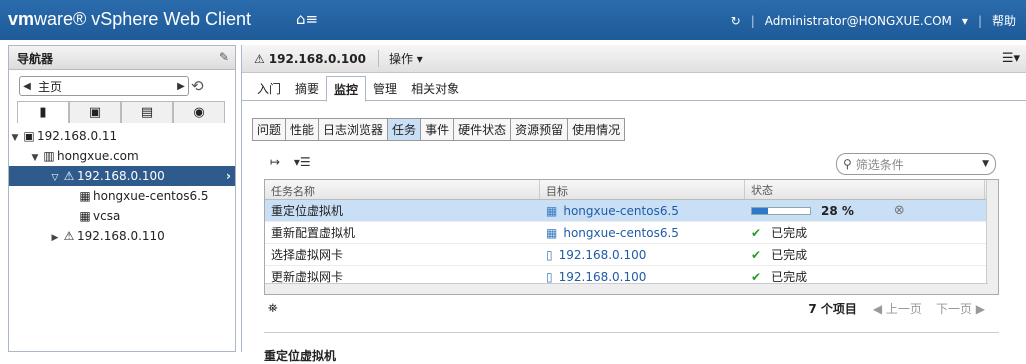  What do you see at coordinates (29, 136) in the screenshot?
I see `datacenter-icon: ▣` at bounding box center [29, 136].